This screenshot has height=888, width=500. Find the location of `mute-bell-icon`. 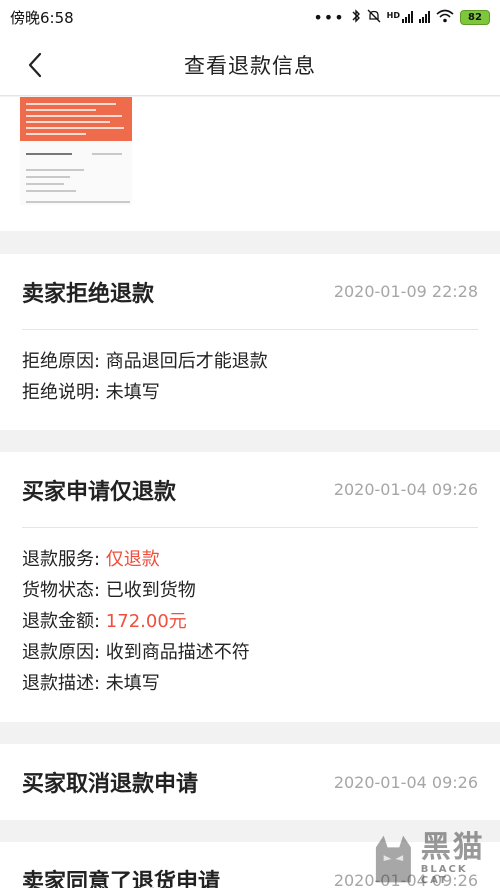

mute-bell-icon is located at coordinates (374, 17).